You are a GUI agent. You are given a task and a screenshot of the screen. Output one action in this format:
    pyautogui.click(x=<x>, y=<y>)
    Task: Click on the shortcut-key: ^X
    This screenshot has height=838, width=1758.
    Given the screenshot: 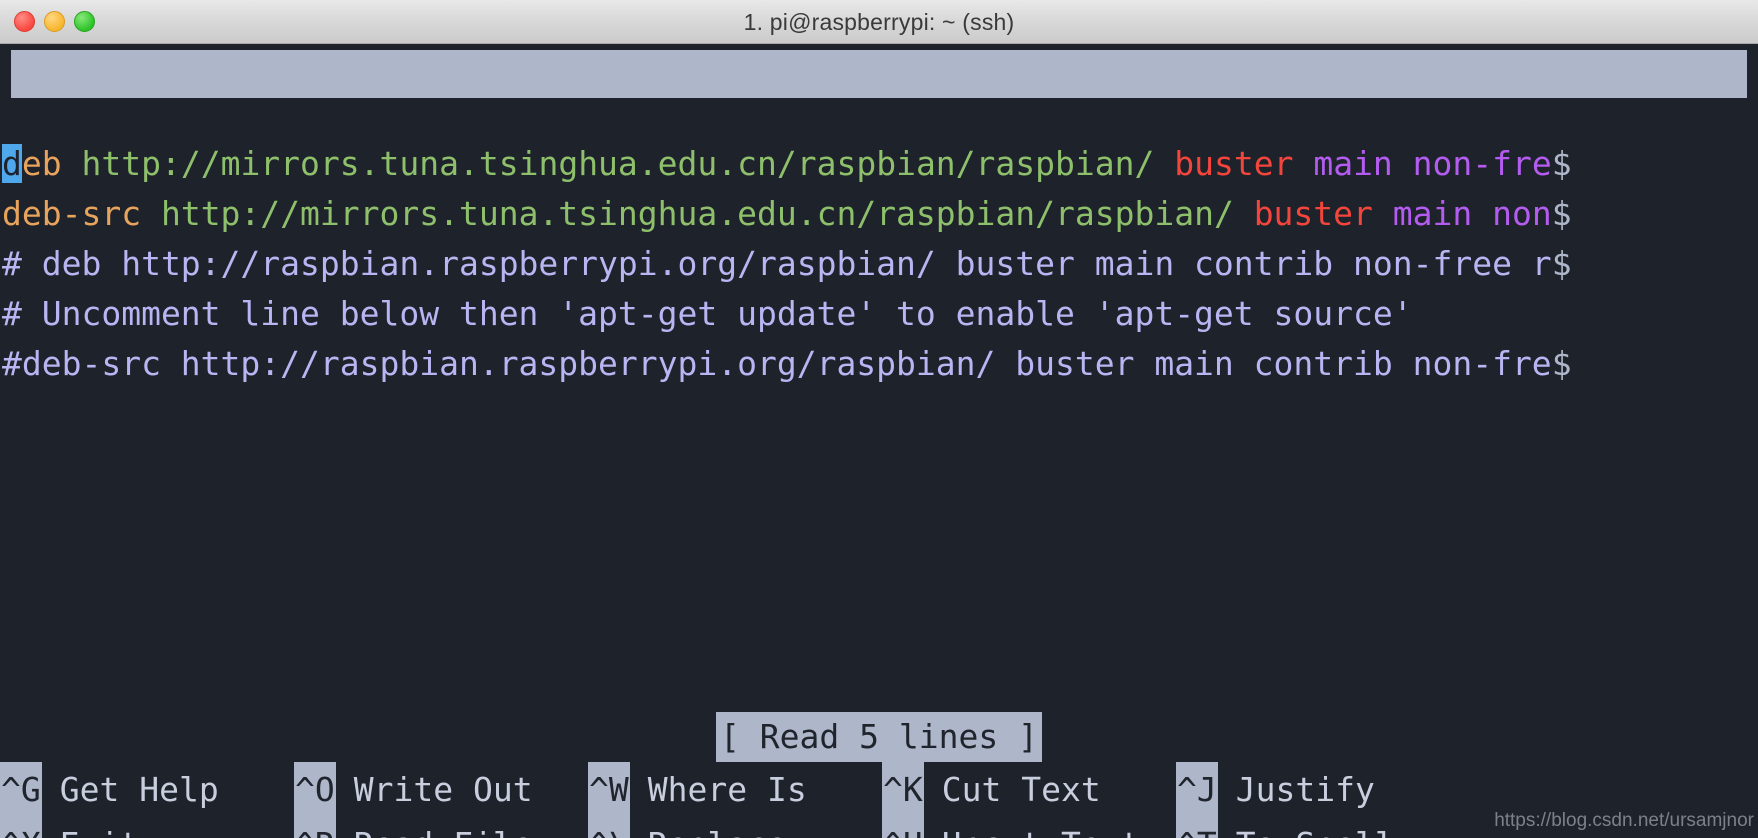 What is the action you would take?
    pyautogui.click(x=21, y=827)
    